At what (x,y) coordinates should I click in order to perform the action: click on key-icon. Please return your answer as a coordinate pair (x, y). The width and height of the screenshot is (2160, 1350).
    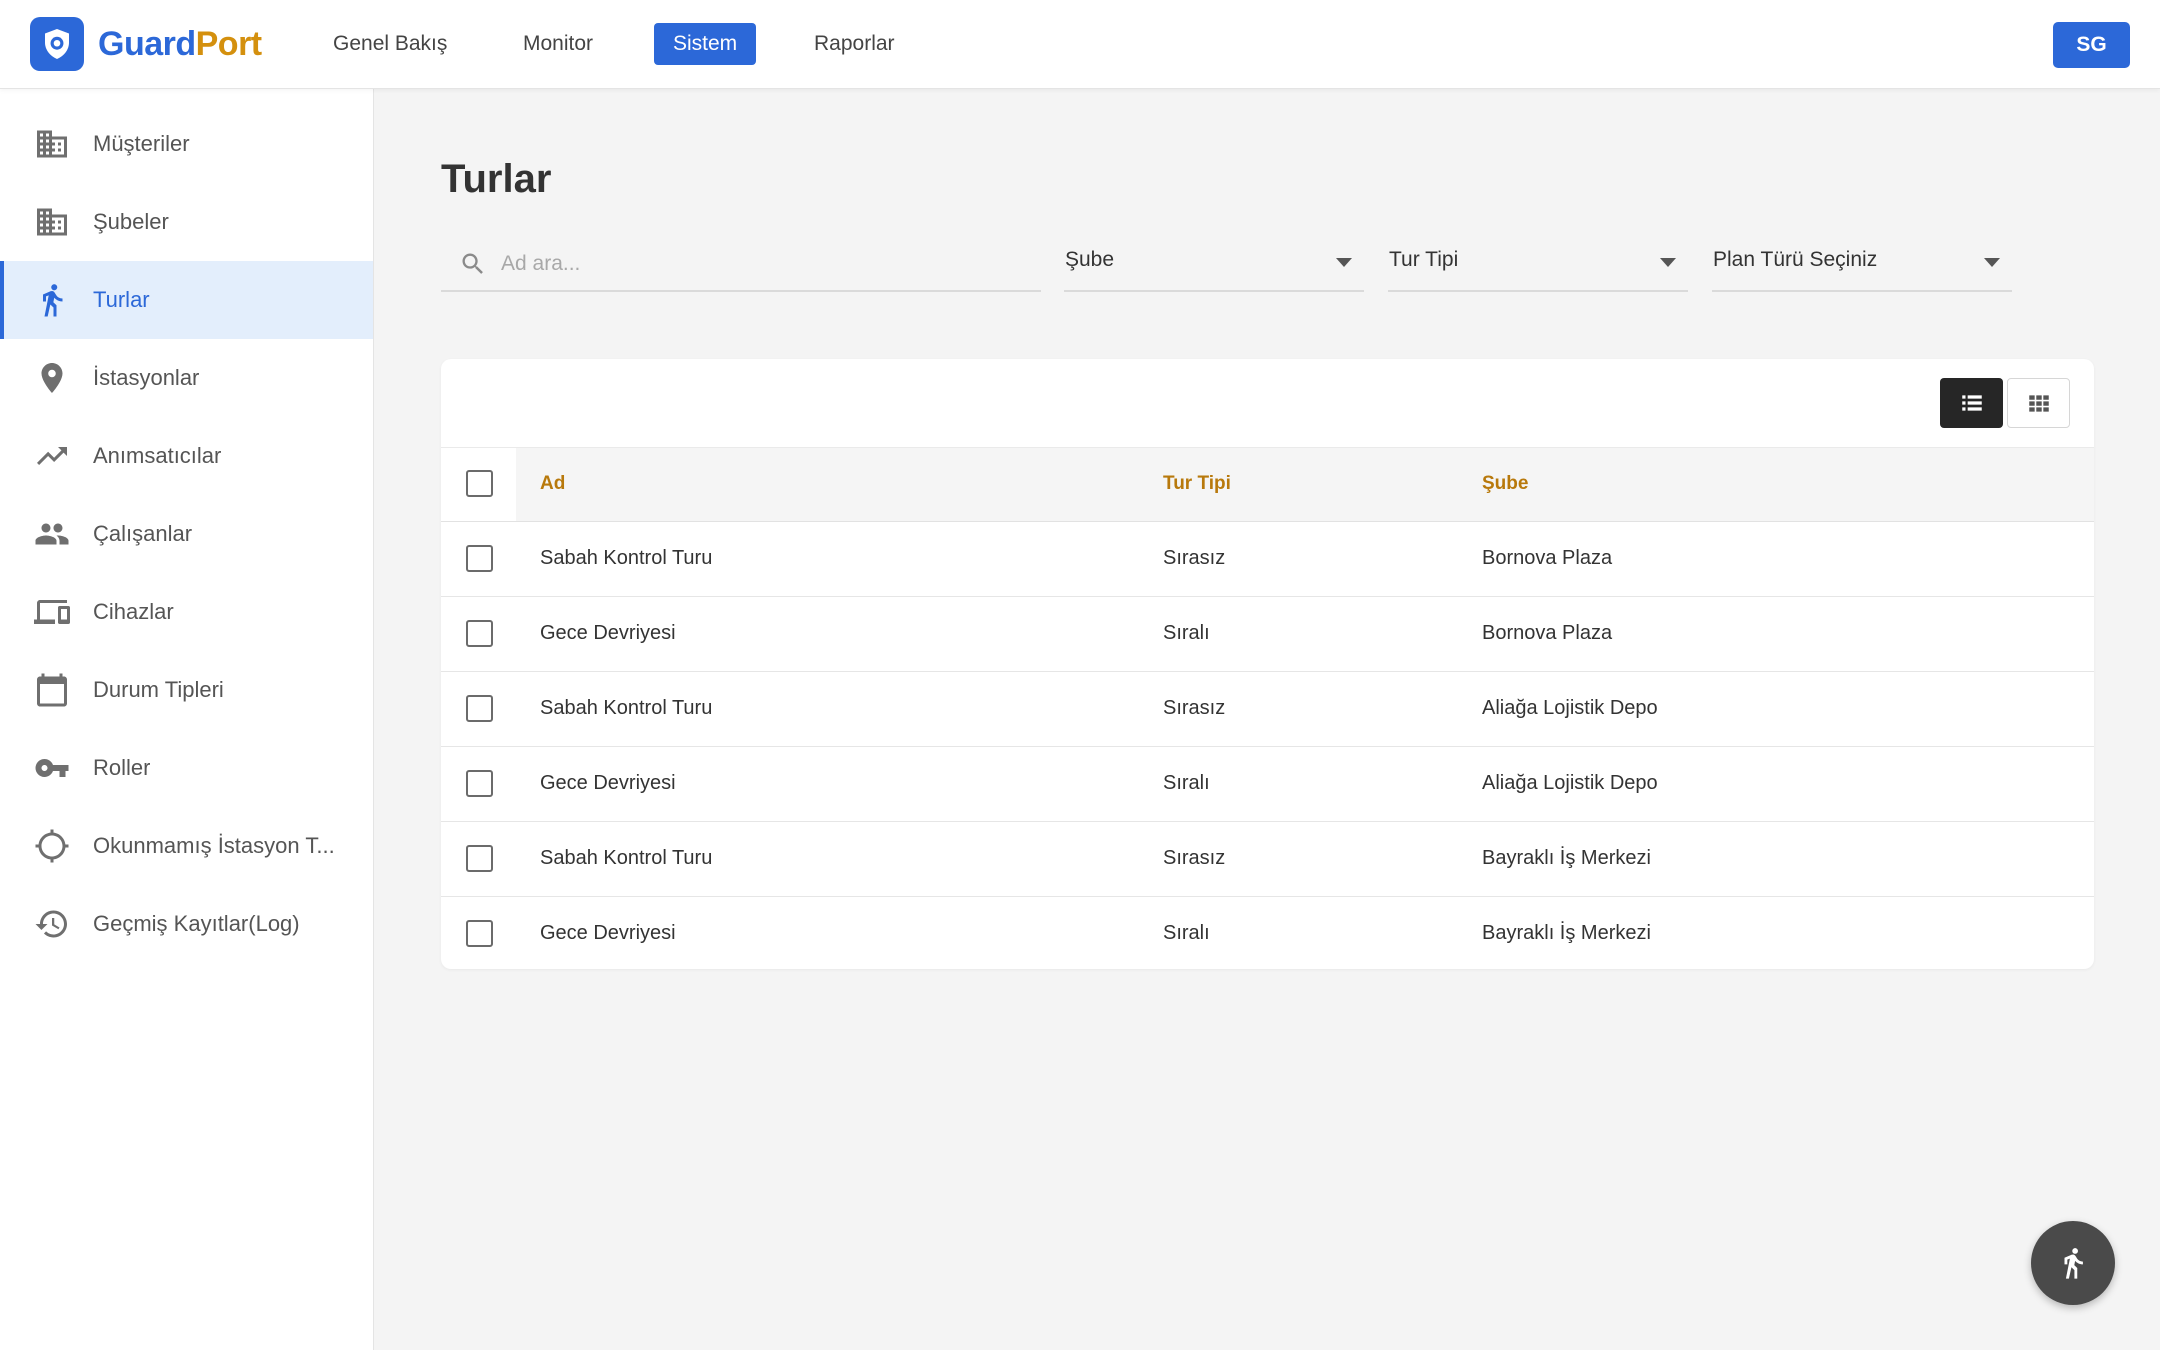
    Looking at the image, I should click on (52, 768).